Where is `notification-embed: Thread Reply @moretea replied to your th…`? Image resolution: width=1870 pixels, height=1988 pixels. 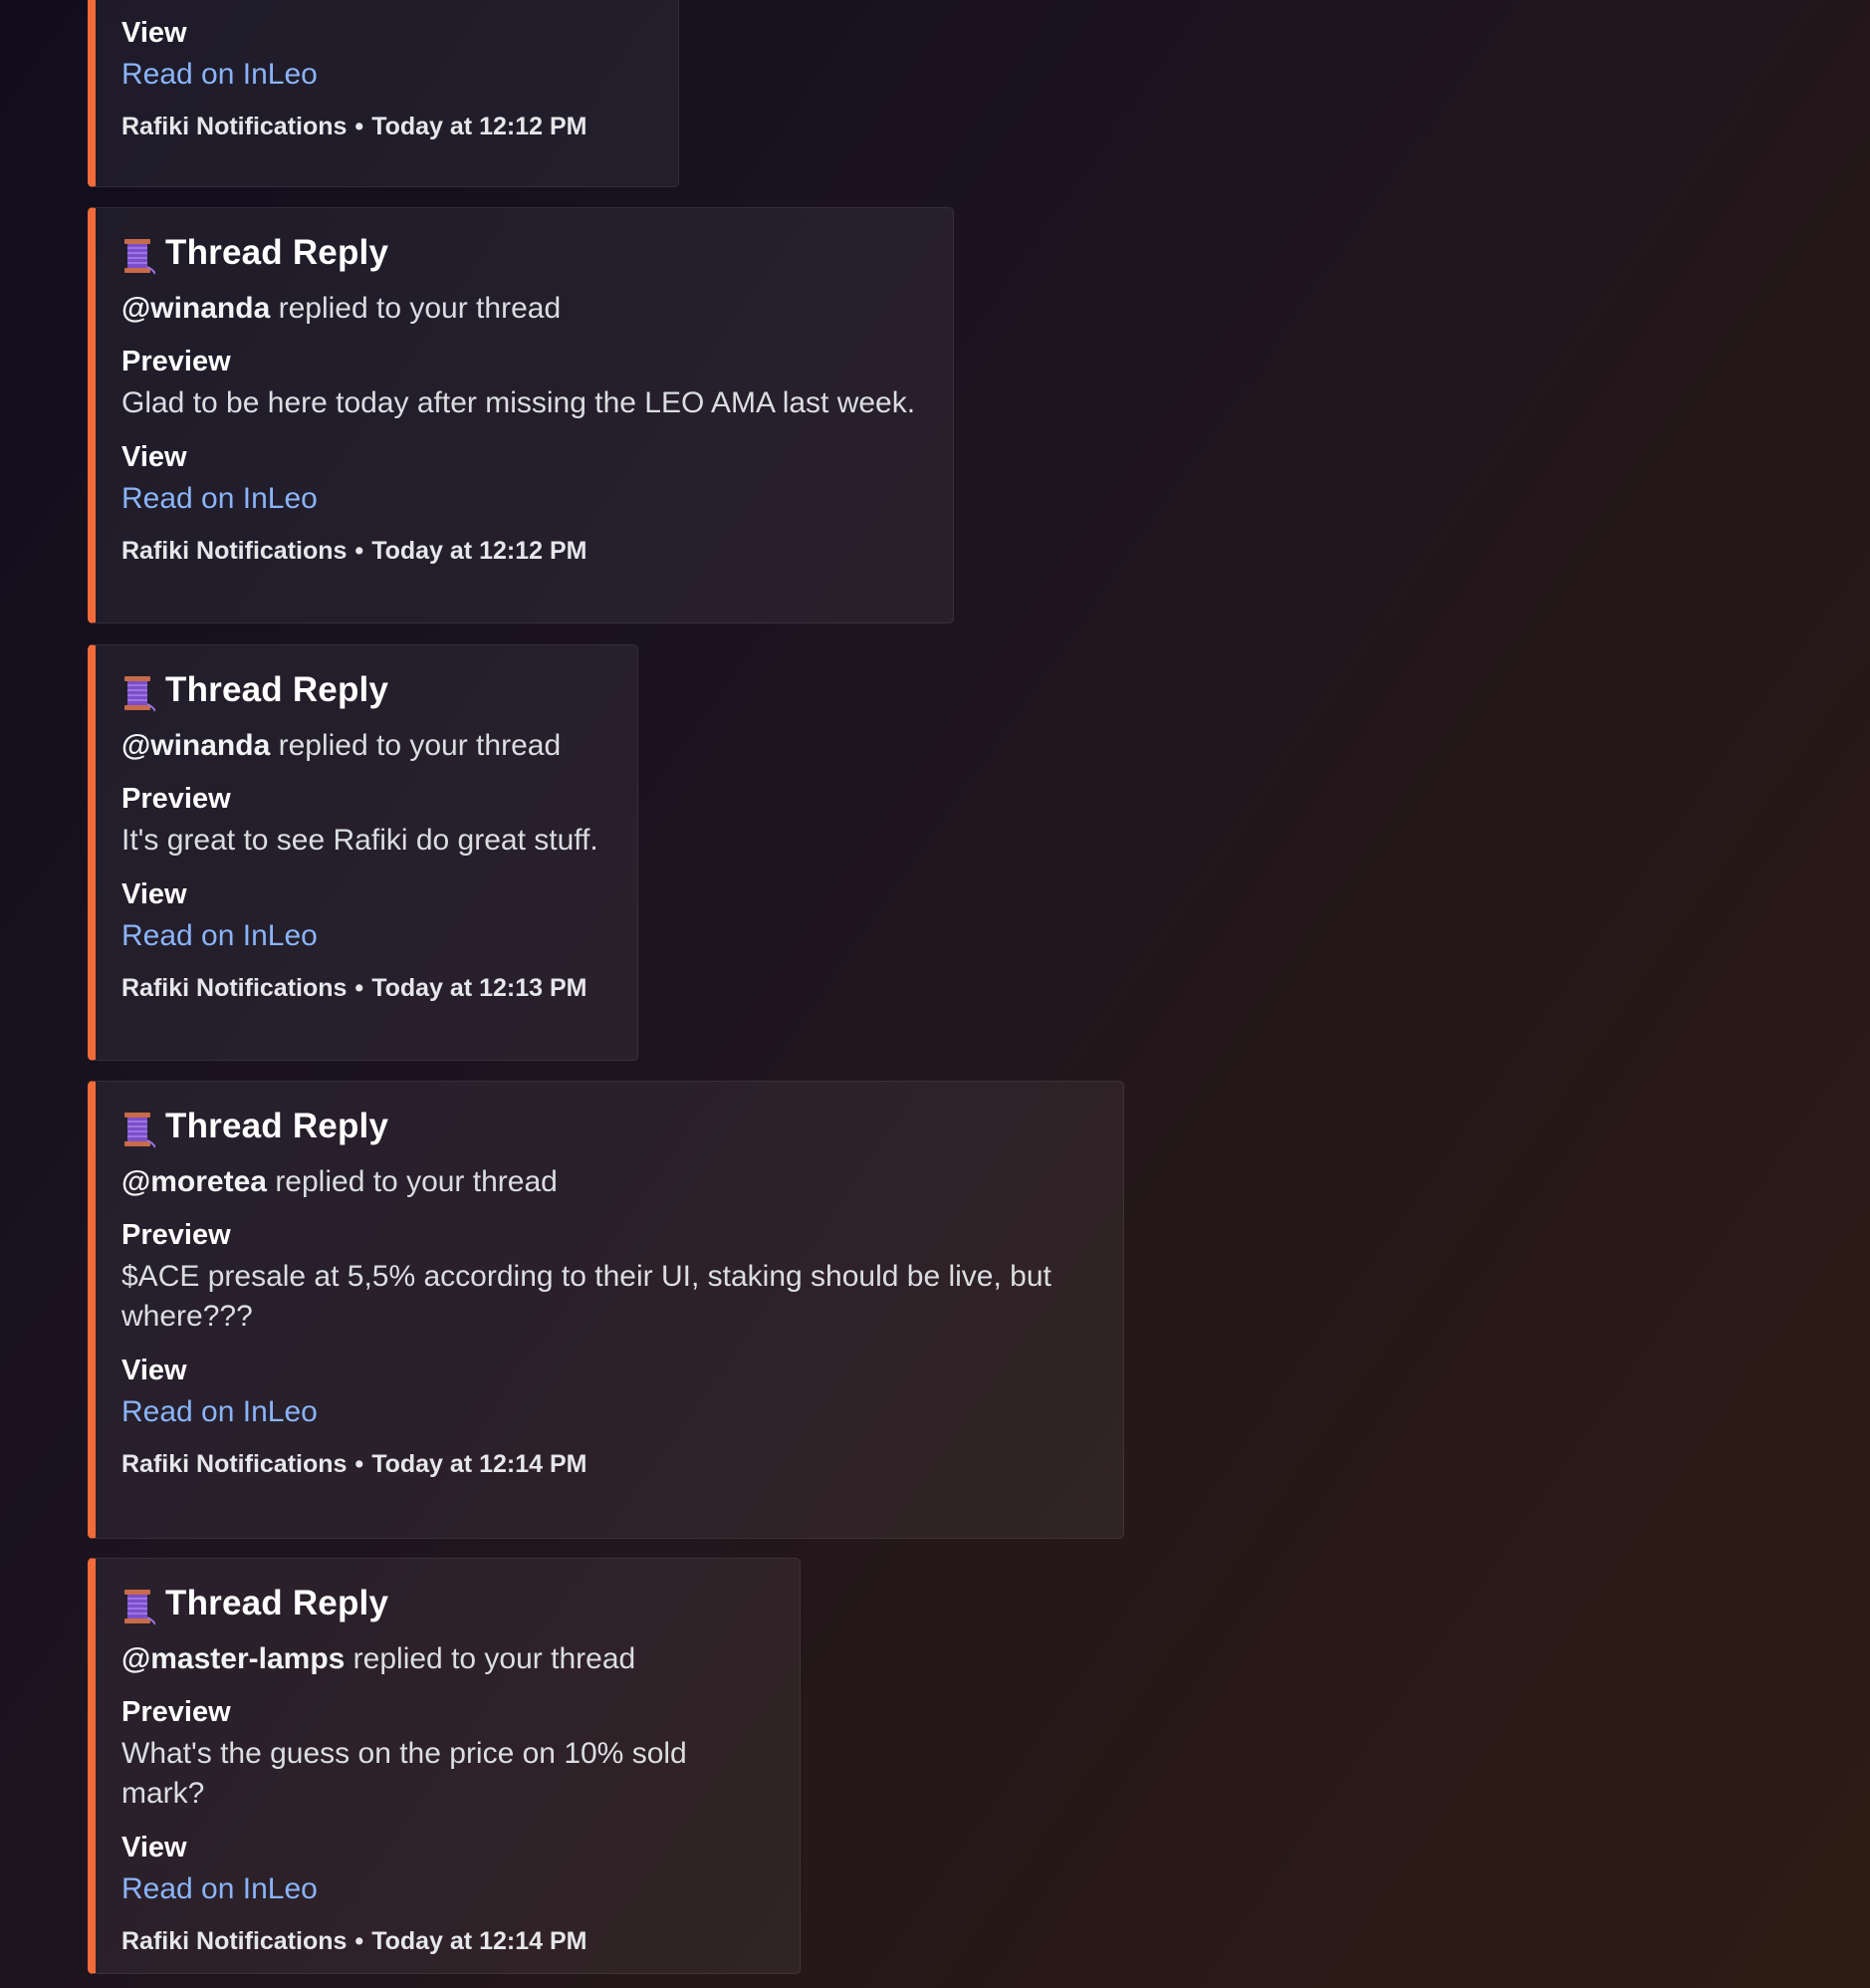 notification-embed: Thread Reply @moretea replied to your th… is located at coordinates (606, 1310).